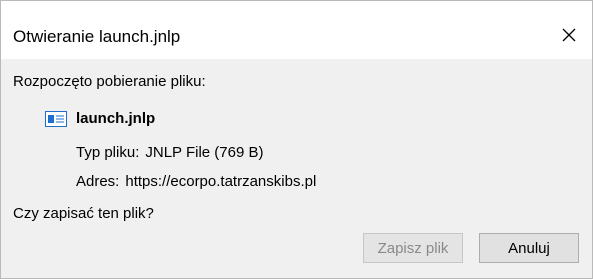 The height and width of the screenshot is (279, 593). Describe the element at coordinates (83, 213) in the screenshot. I see `save-question: Czy zapisać ten plik?` at that location.